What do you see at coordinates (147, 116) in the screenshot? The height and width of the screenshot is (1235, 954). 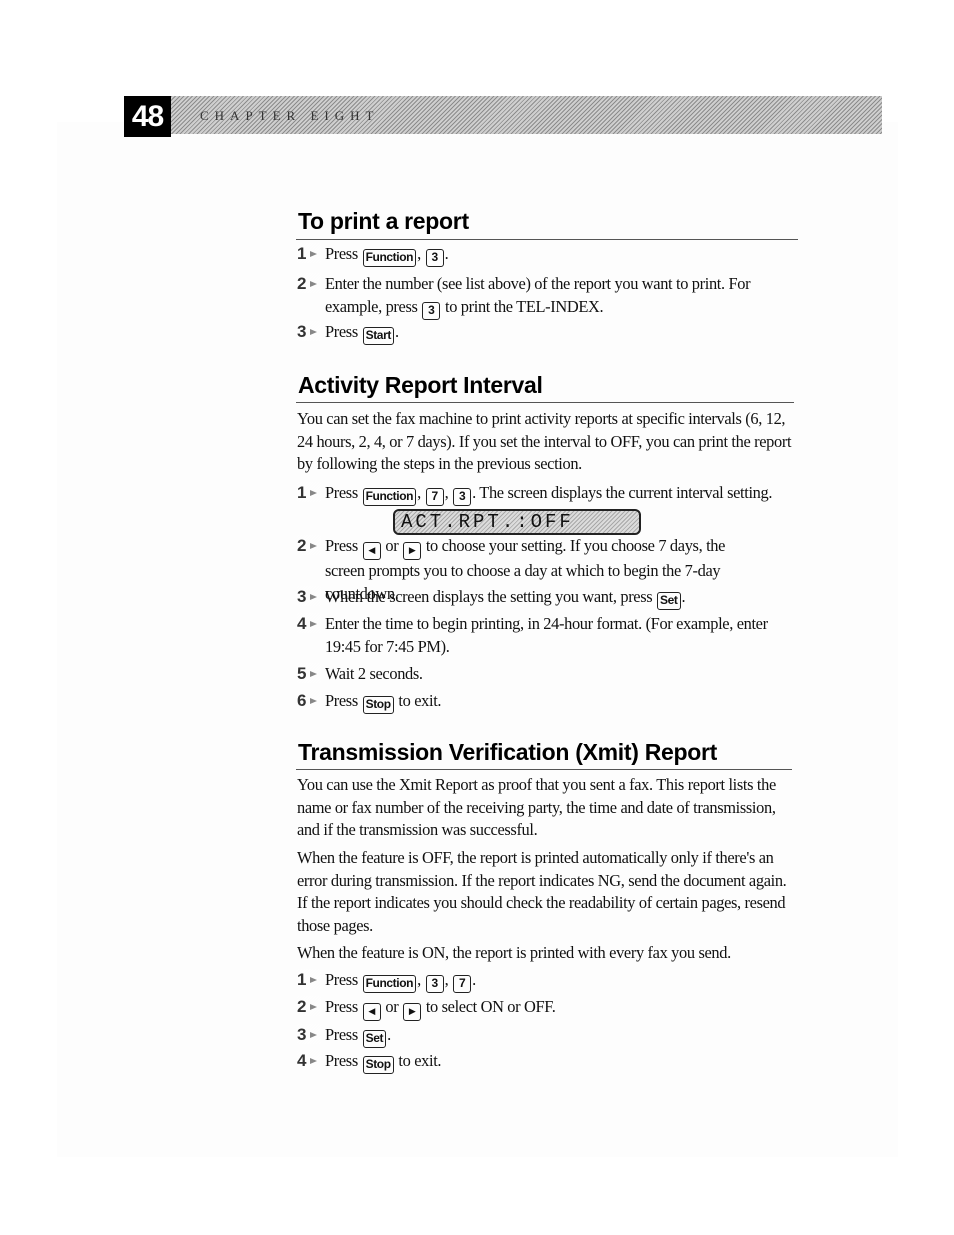 I see `page-number: 48` at bounding box center [147, 116].